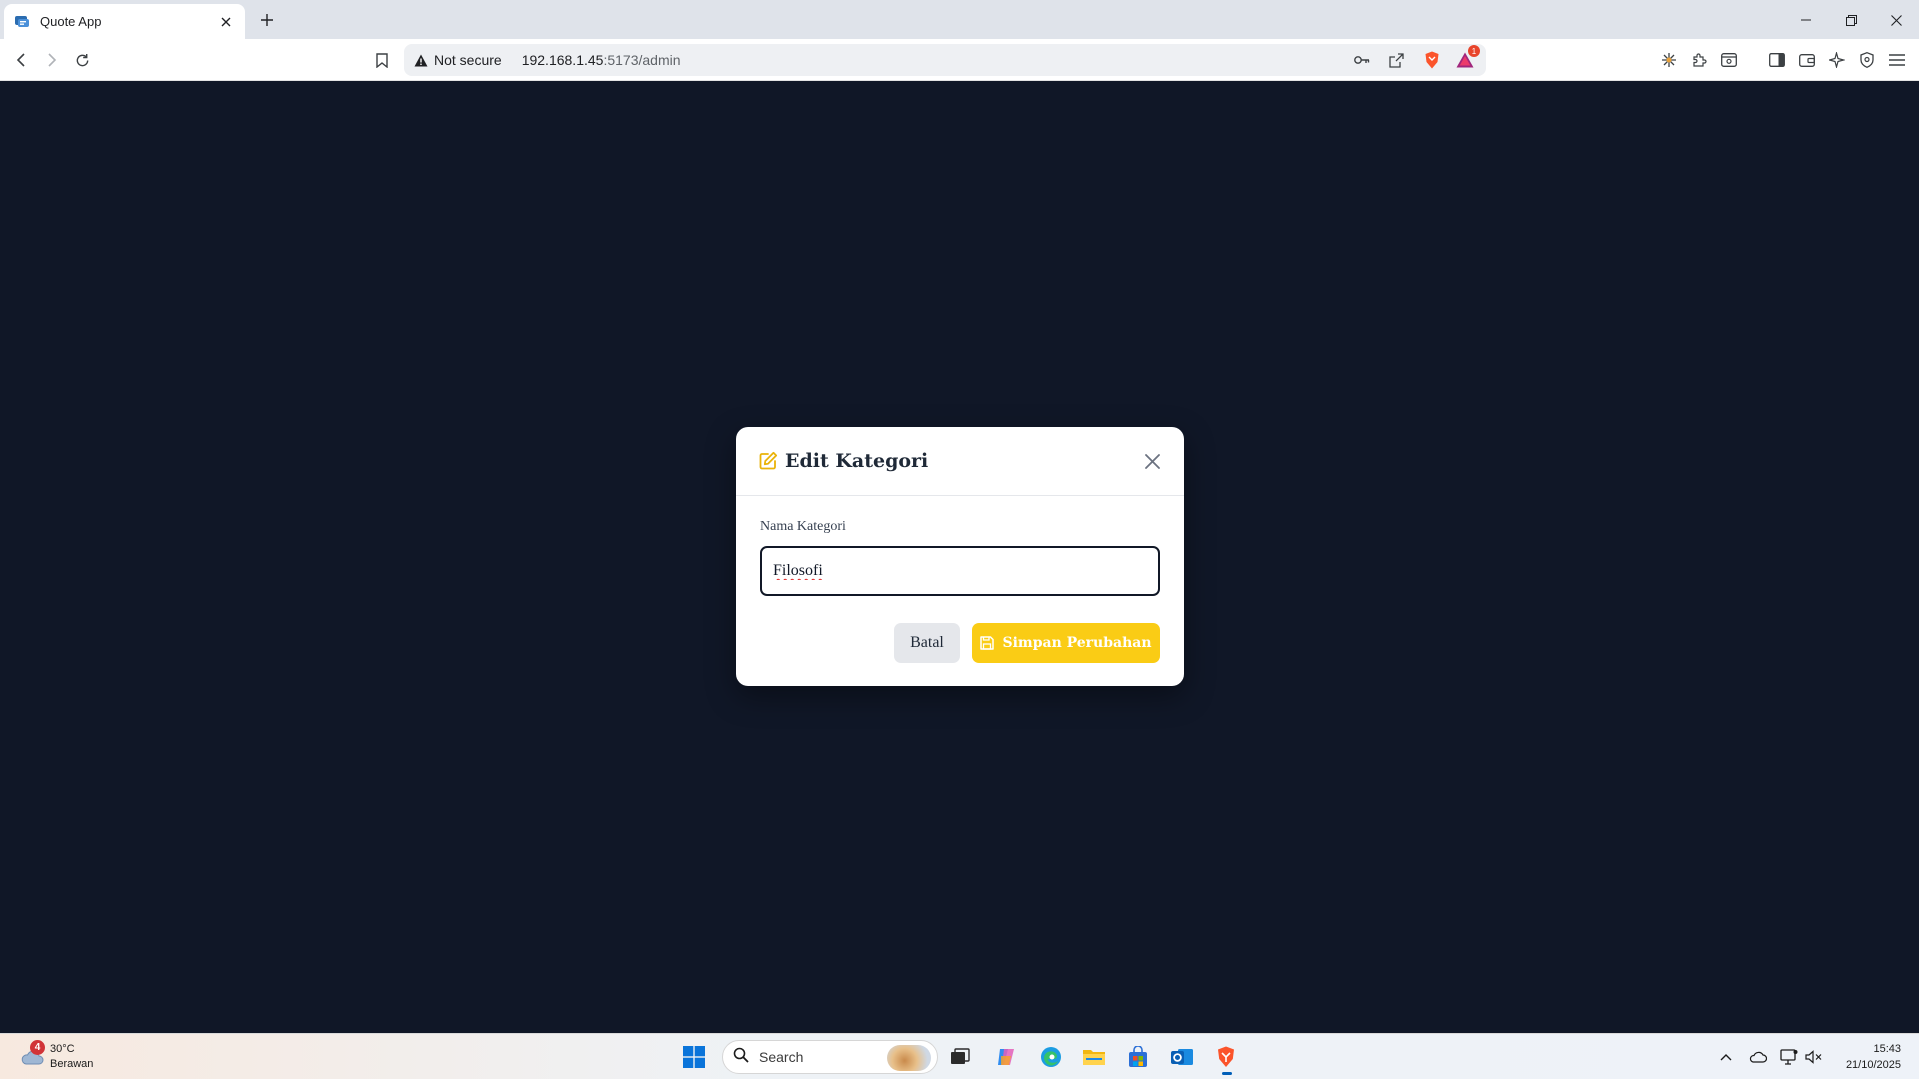 The image size is (1919, 1079). Describe the element at coordinates (642, 60) in the screenshot. I see `url-path: :5173/admin` at that location.